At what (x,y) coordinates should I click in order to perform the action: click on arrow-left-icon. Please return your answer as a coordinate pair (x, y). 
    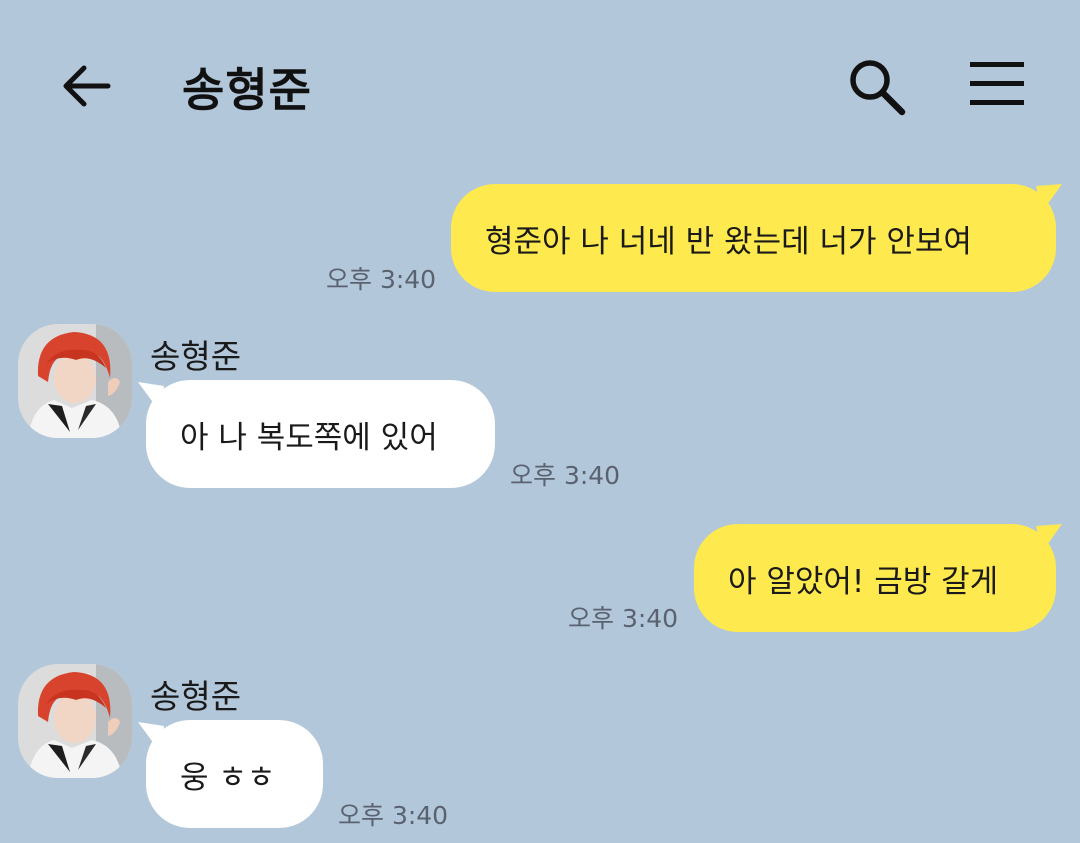
    Looking at the image, I should click on (87, 86).